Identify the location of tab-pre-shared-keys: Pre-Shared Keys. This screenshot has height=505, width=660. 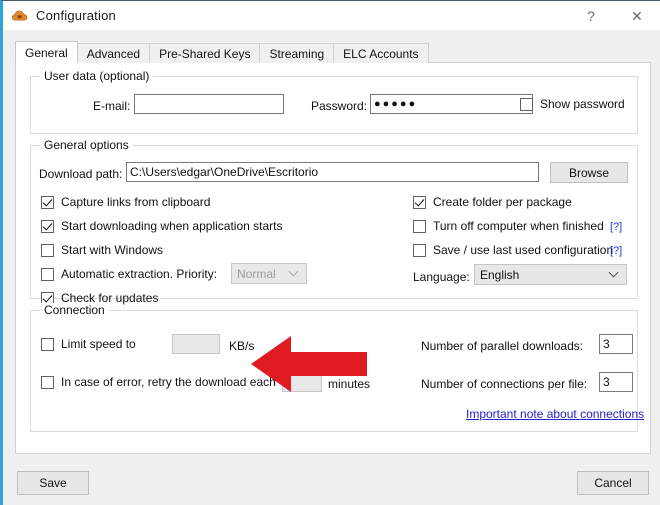
(205, 53).